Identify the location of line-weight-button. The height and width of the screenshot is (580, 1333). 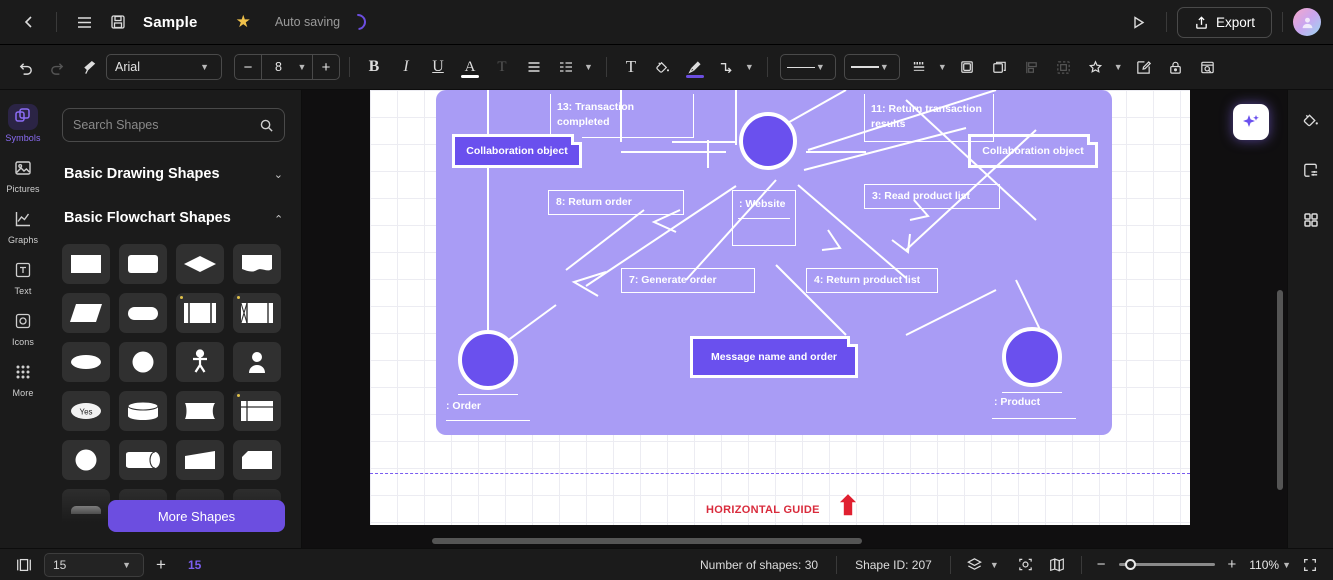
(920, 67).